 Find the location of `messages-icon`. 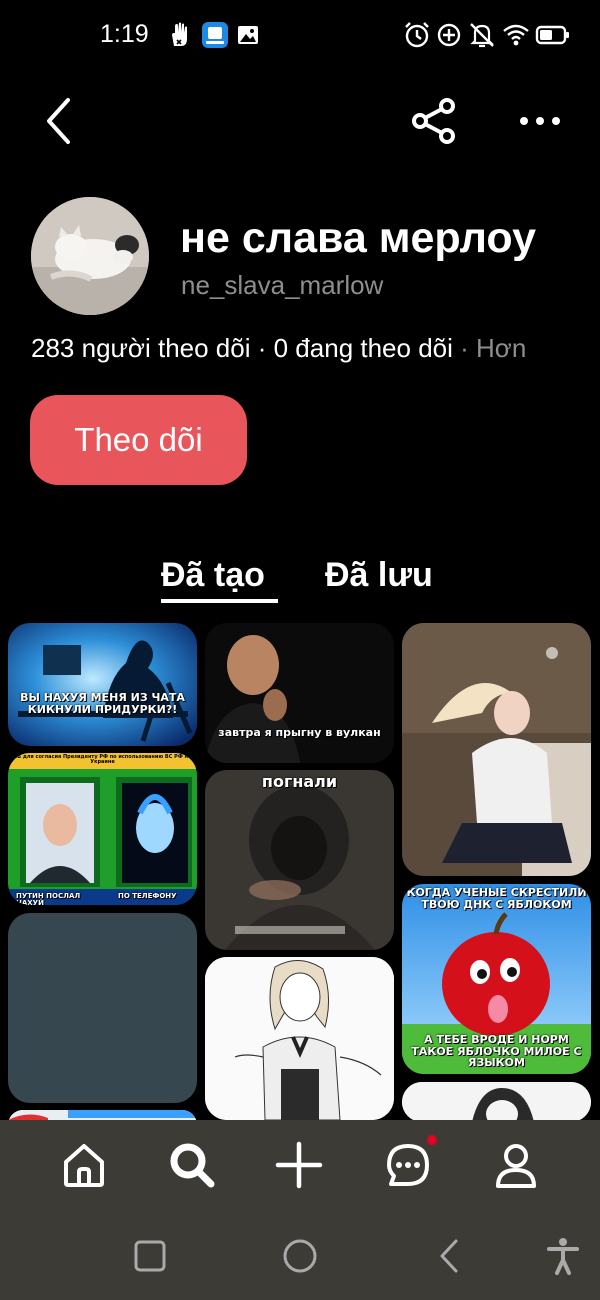

messages-icon is located at coordinates (408, 1165).